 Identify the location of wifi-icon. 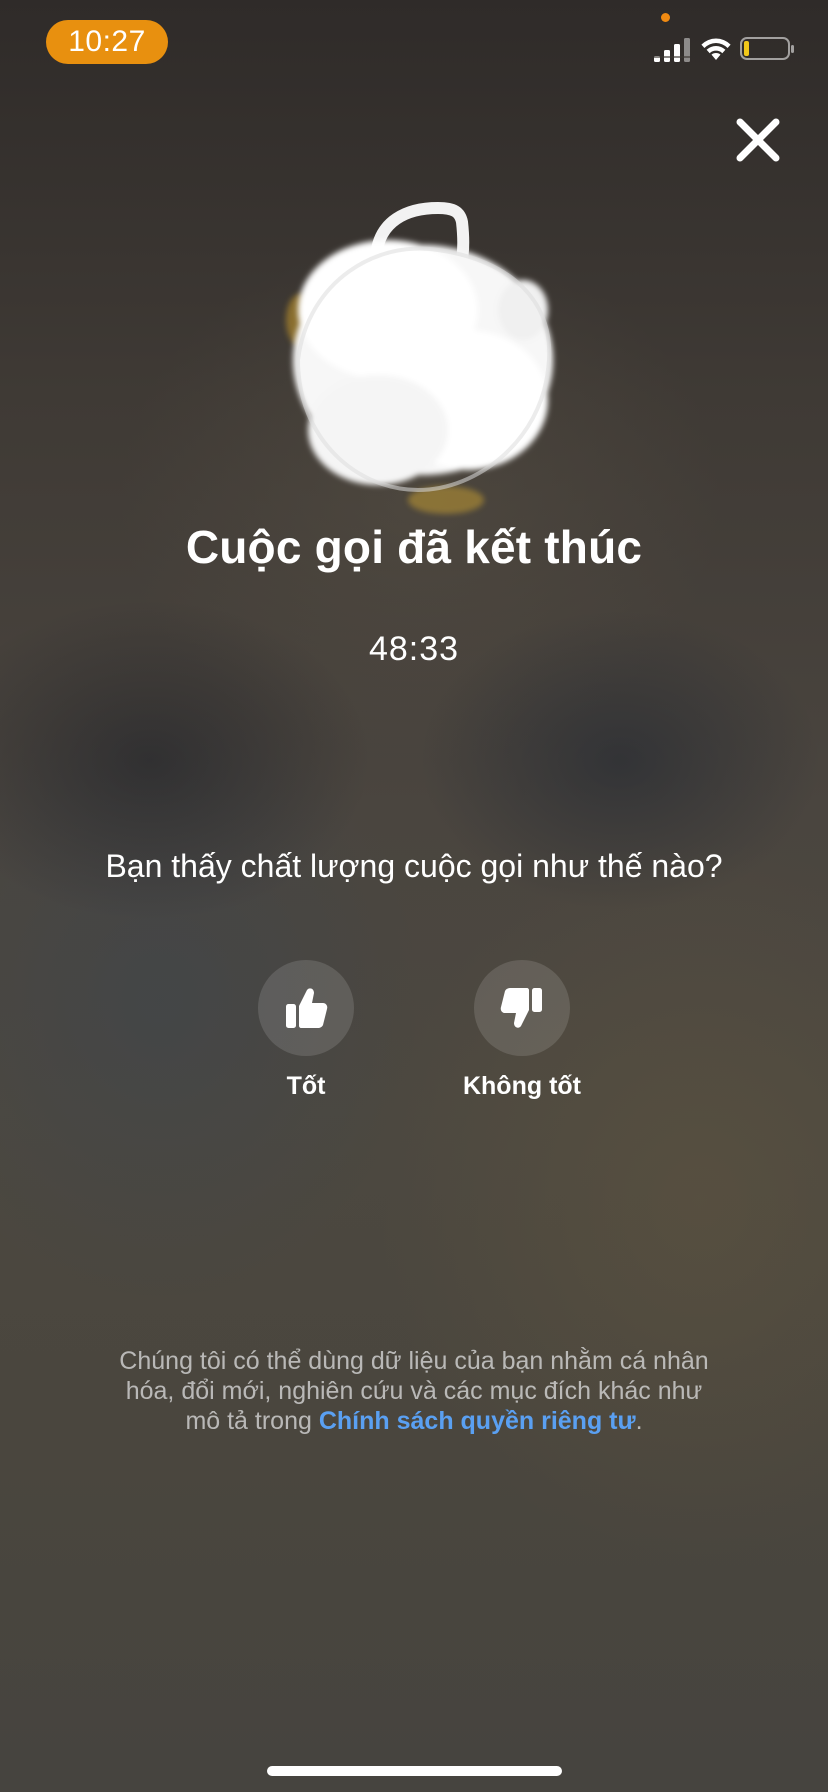
(716, 49).